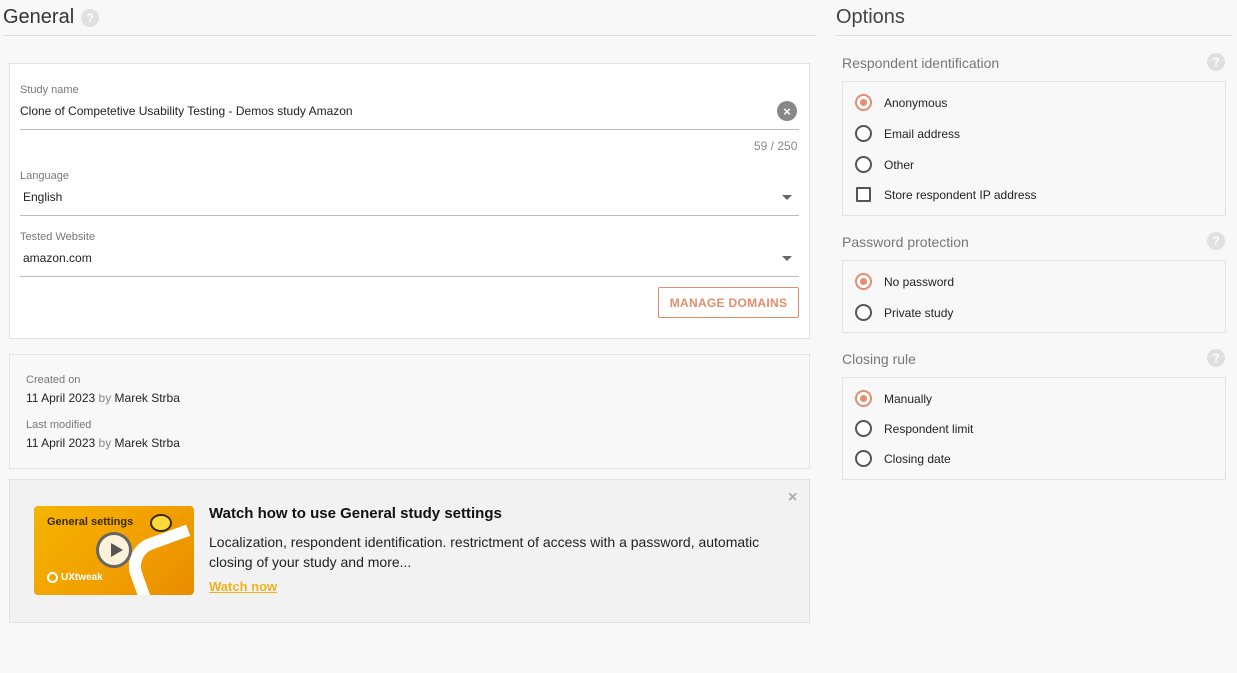 The width and height of the screenshot is (1237, 673). I want to click on uxtweak-logo: UXtweak, so click(75, 577).